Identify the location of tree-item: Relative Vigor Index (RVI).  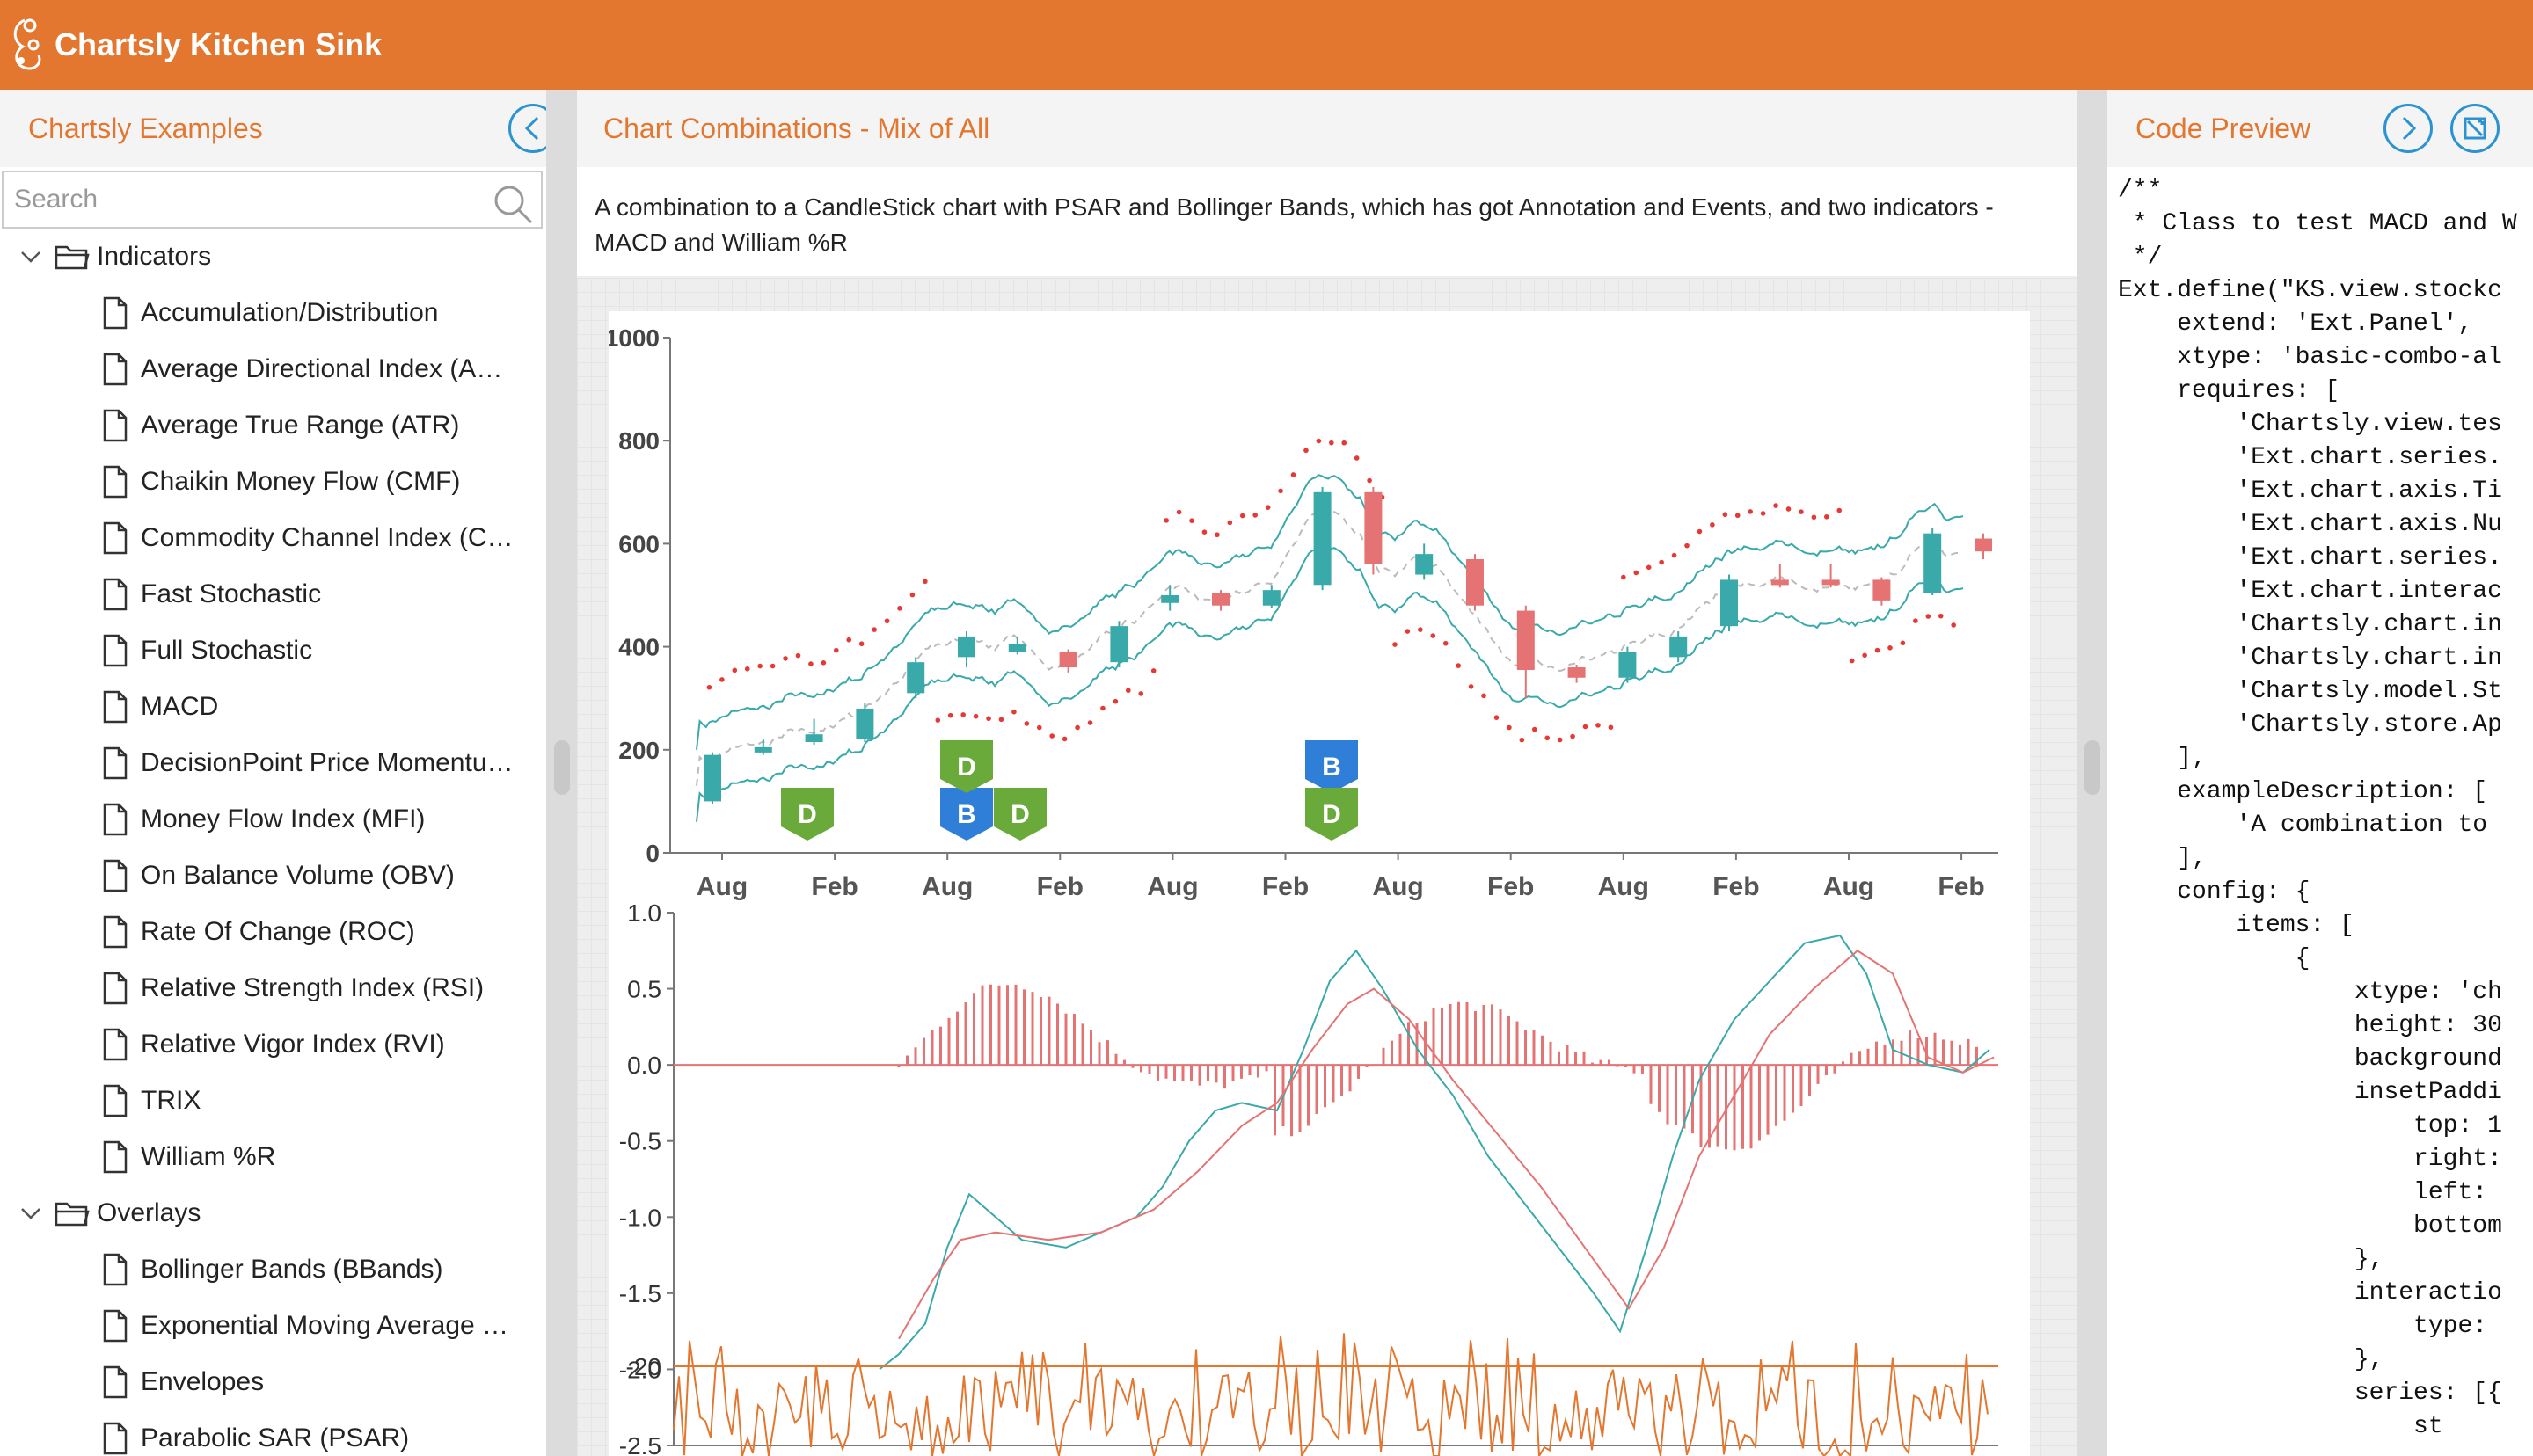
(273, 1044).